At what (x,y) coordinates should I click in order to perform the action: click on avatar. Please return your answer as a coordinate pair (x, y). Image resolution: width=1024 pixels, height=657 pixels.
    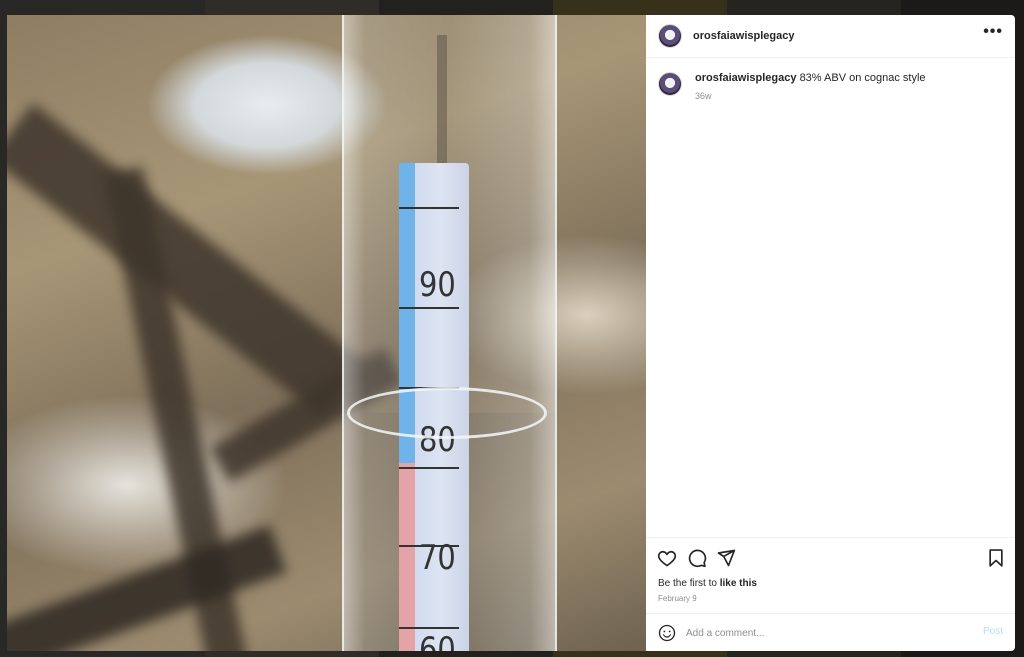
    Looking at the image, I should click on (670, 36).